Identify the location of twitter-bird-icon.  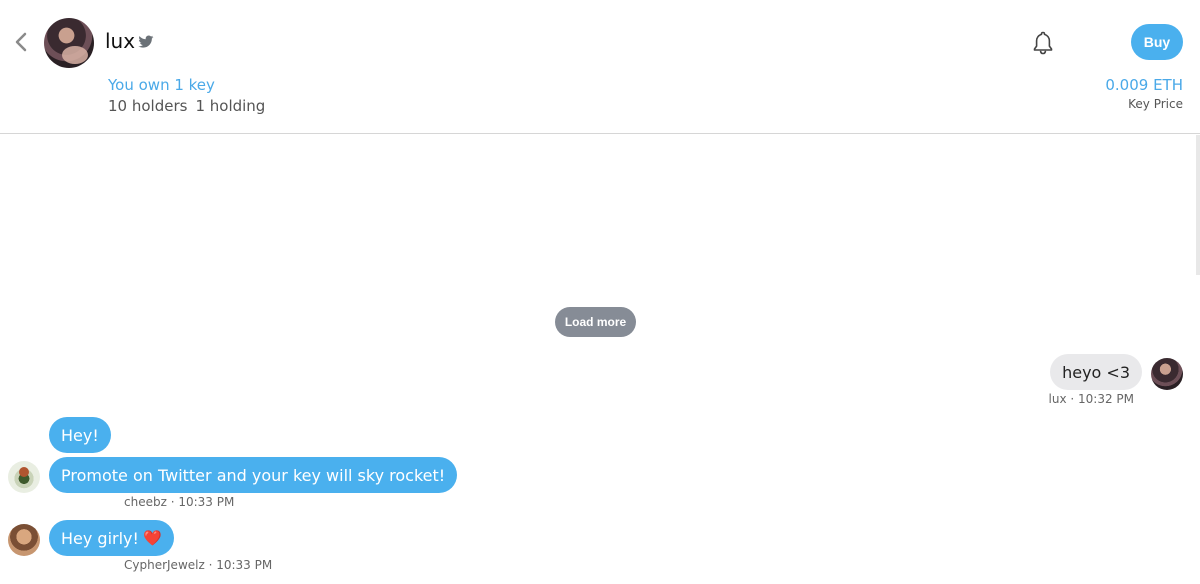
(146, 42).